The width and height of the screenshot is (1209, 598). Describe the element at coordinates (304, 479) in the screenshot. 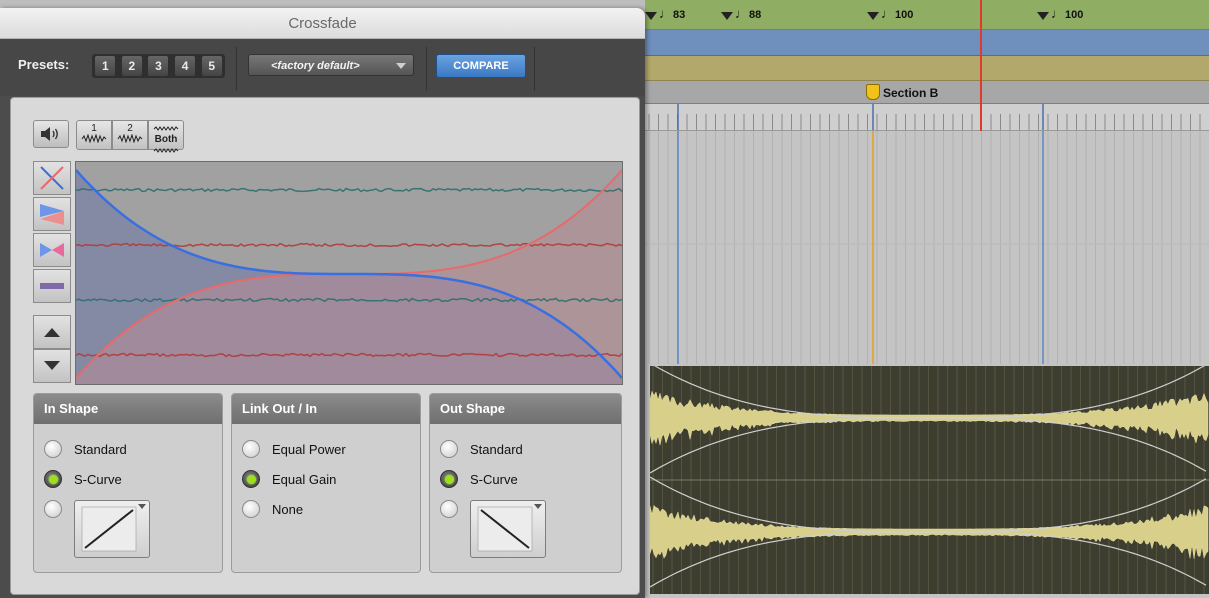

I see `option-label: Equal Gain` at that location.